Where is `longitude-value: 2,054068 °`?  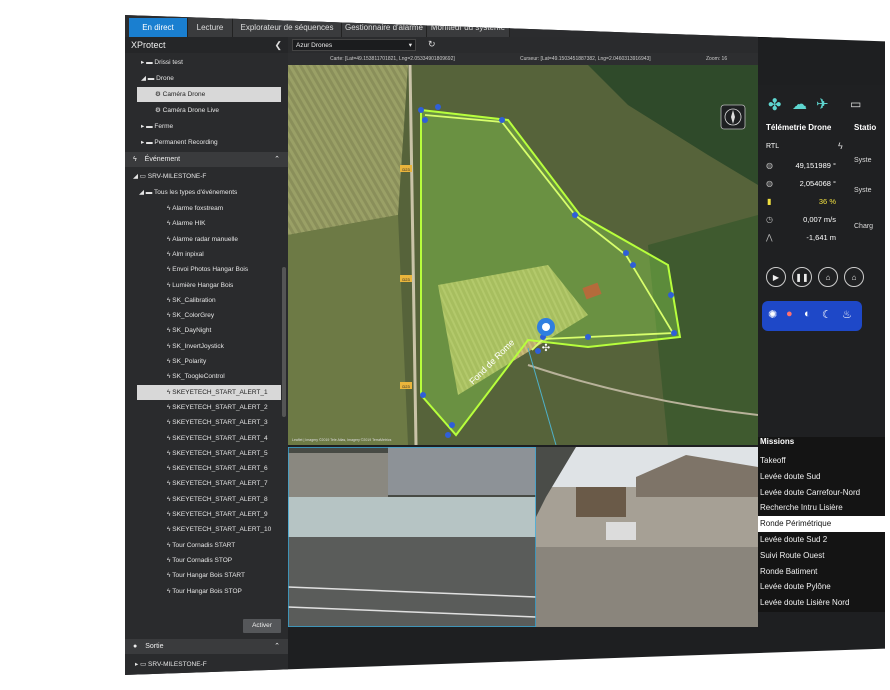
longitude-value: 2,054068 ° is located at coordinates (817, 183).